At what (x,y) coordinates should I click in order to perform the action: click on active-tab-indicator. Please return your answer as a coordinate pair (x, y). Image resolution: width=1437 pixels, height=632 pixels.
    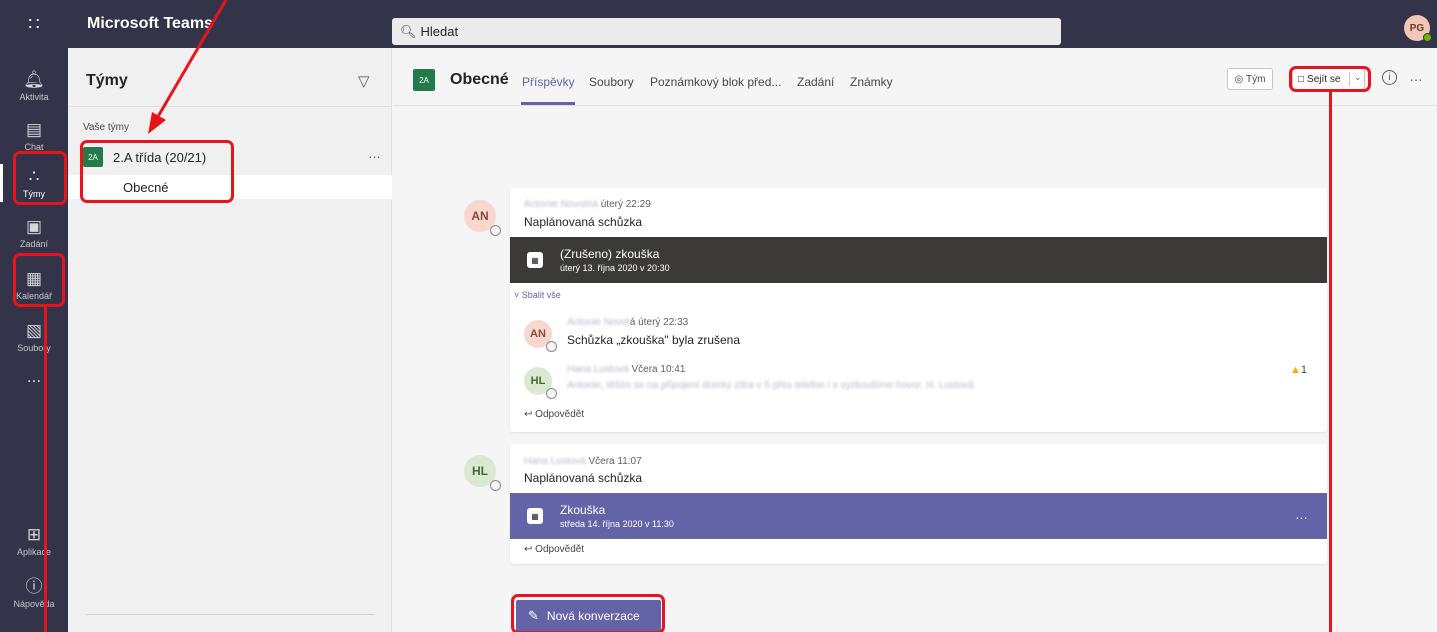
    Looking at the image, I should click on (548, 103).